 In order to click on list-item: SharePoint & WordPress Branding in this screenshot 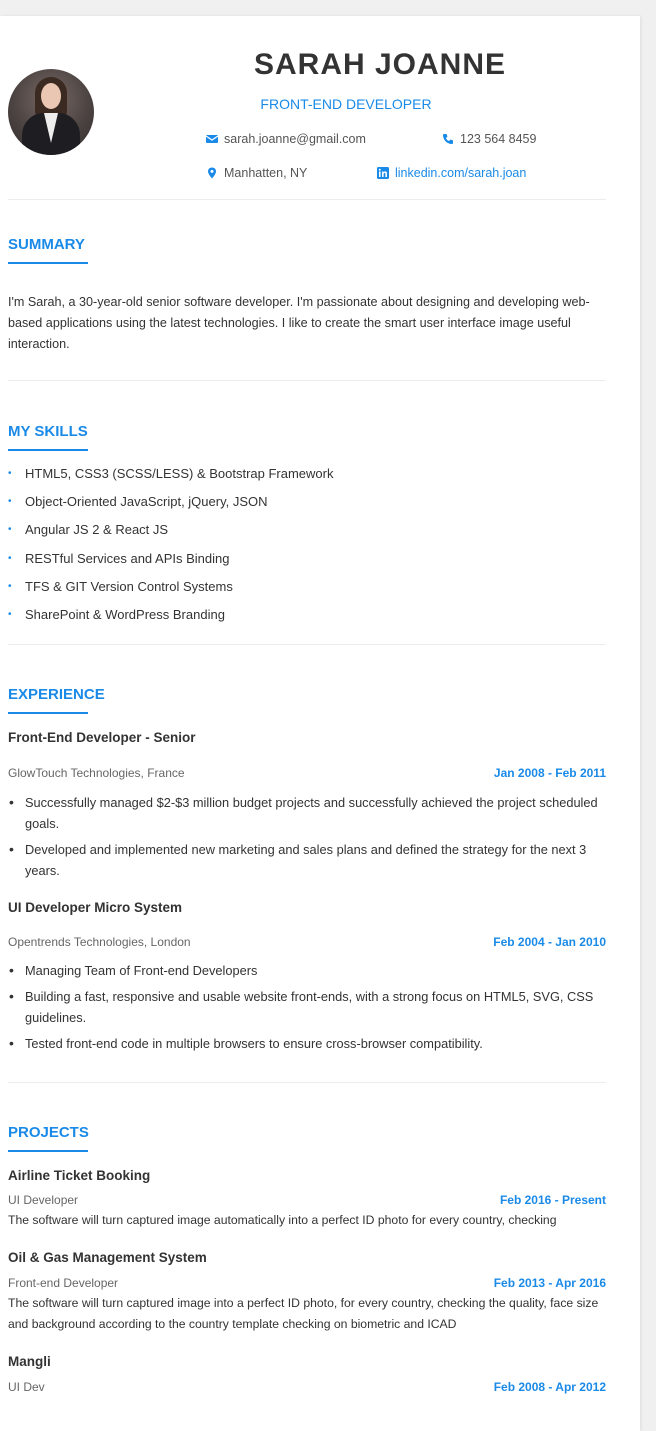, I will do `click(170, 620)`.